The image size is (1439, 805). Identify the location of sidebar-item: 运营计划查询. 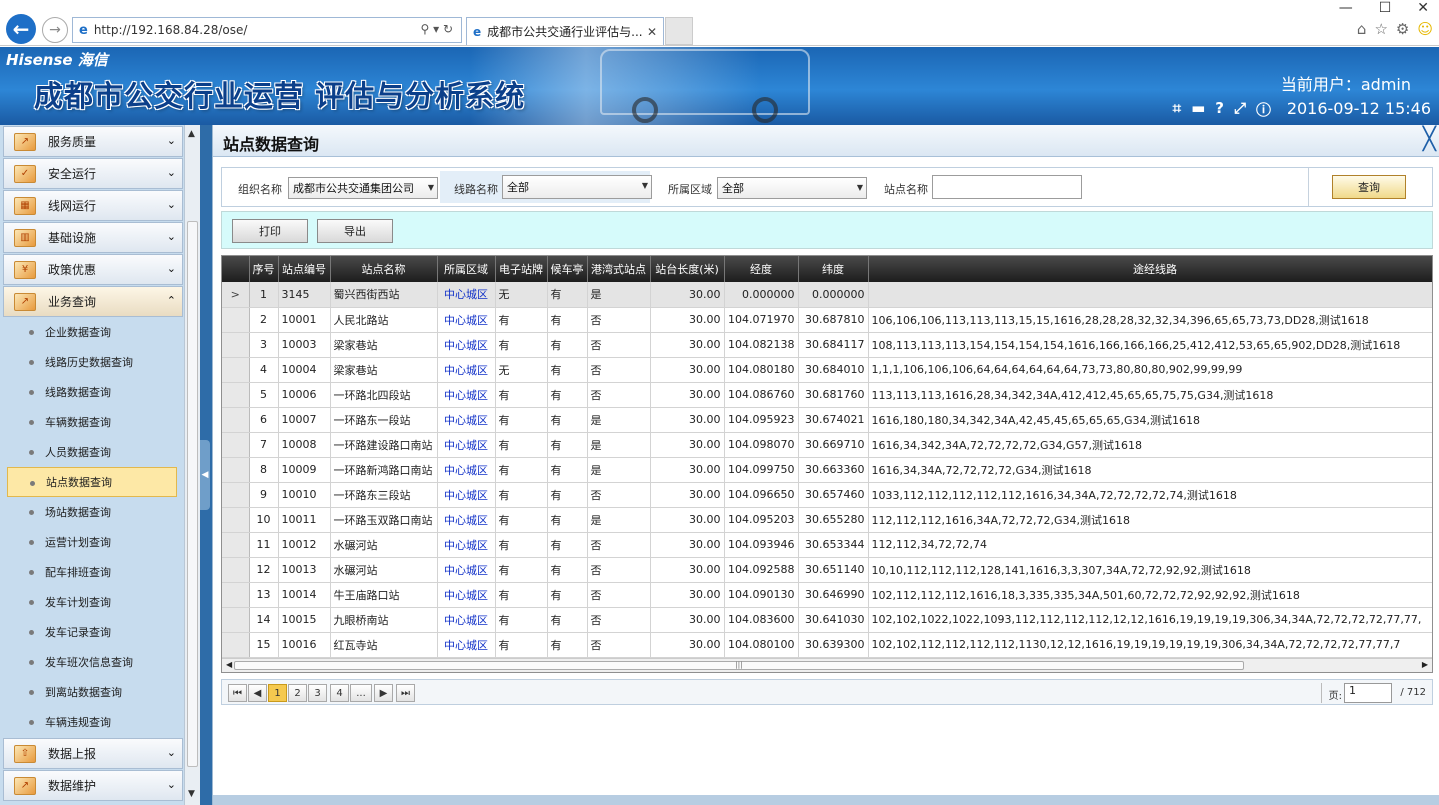
(93, 542).